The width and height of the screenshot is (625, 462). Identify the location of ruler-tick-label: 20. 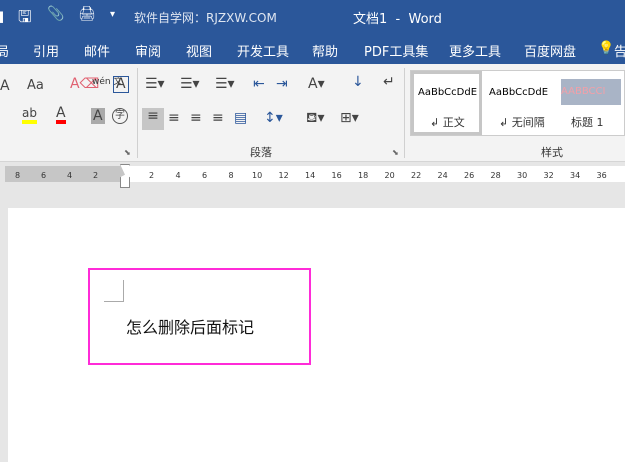
(389, 175).